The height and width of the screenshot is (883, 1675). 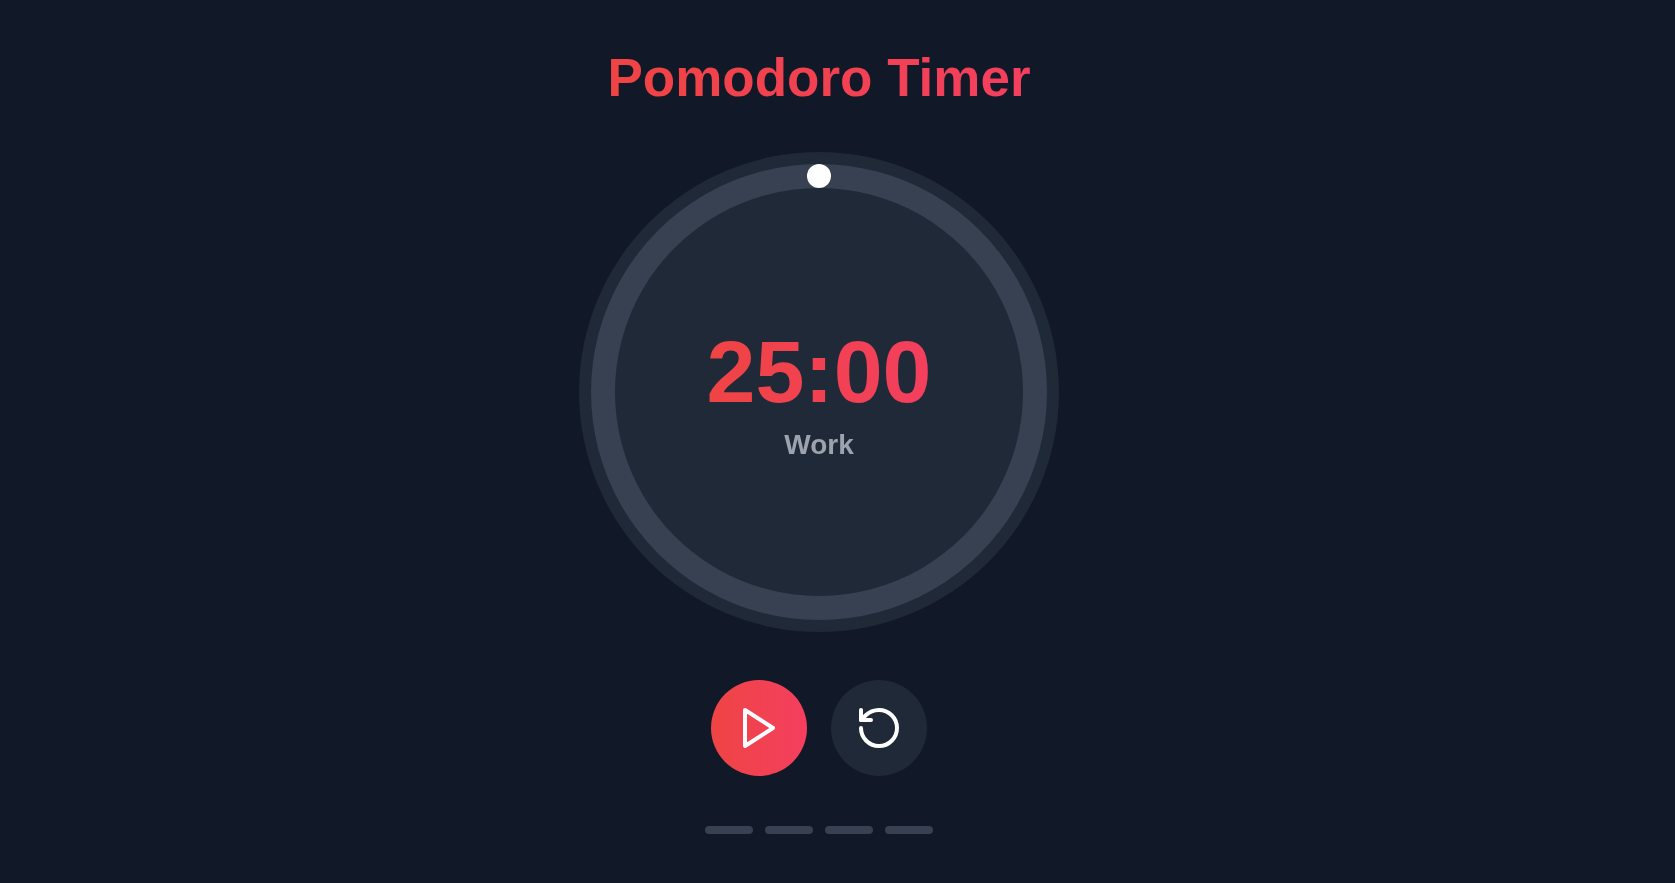 I want to click on circular-arrow-icon, so click(x=879, y=727).